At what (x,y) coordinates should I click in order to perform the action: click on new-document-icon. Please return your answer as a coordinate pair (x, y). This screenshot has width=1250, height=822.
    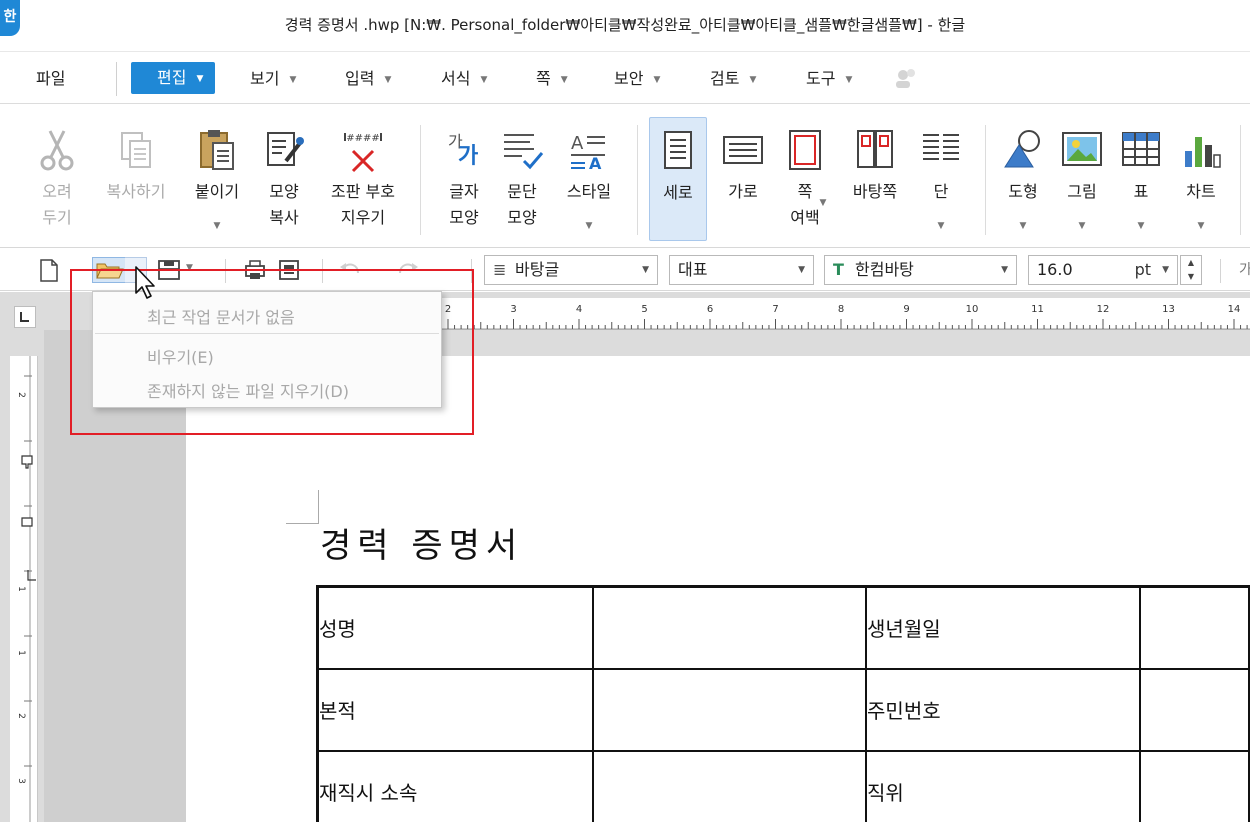
    Looking at the image, I should click on (49, 270).